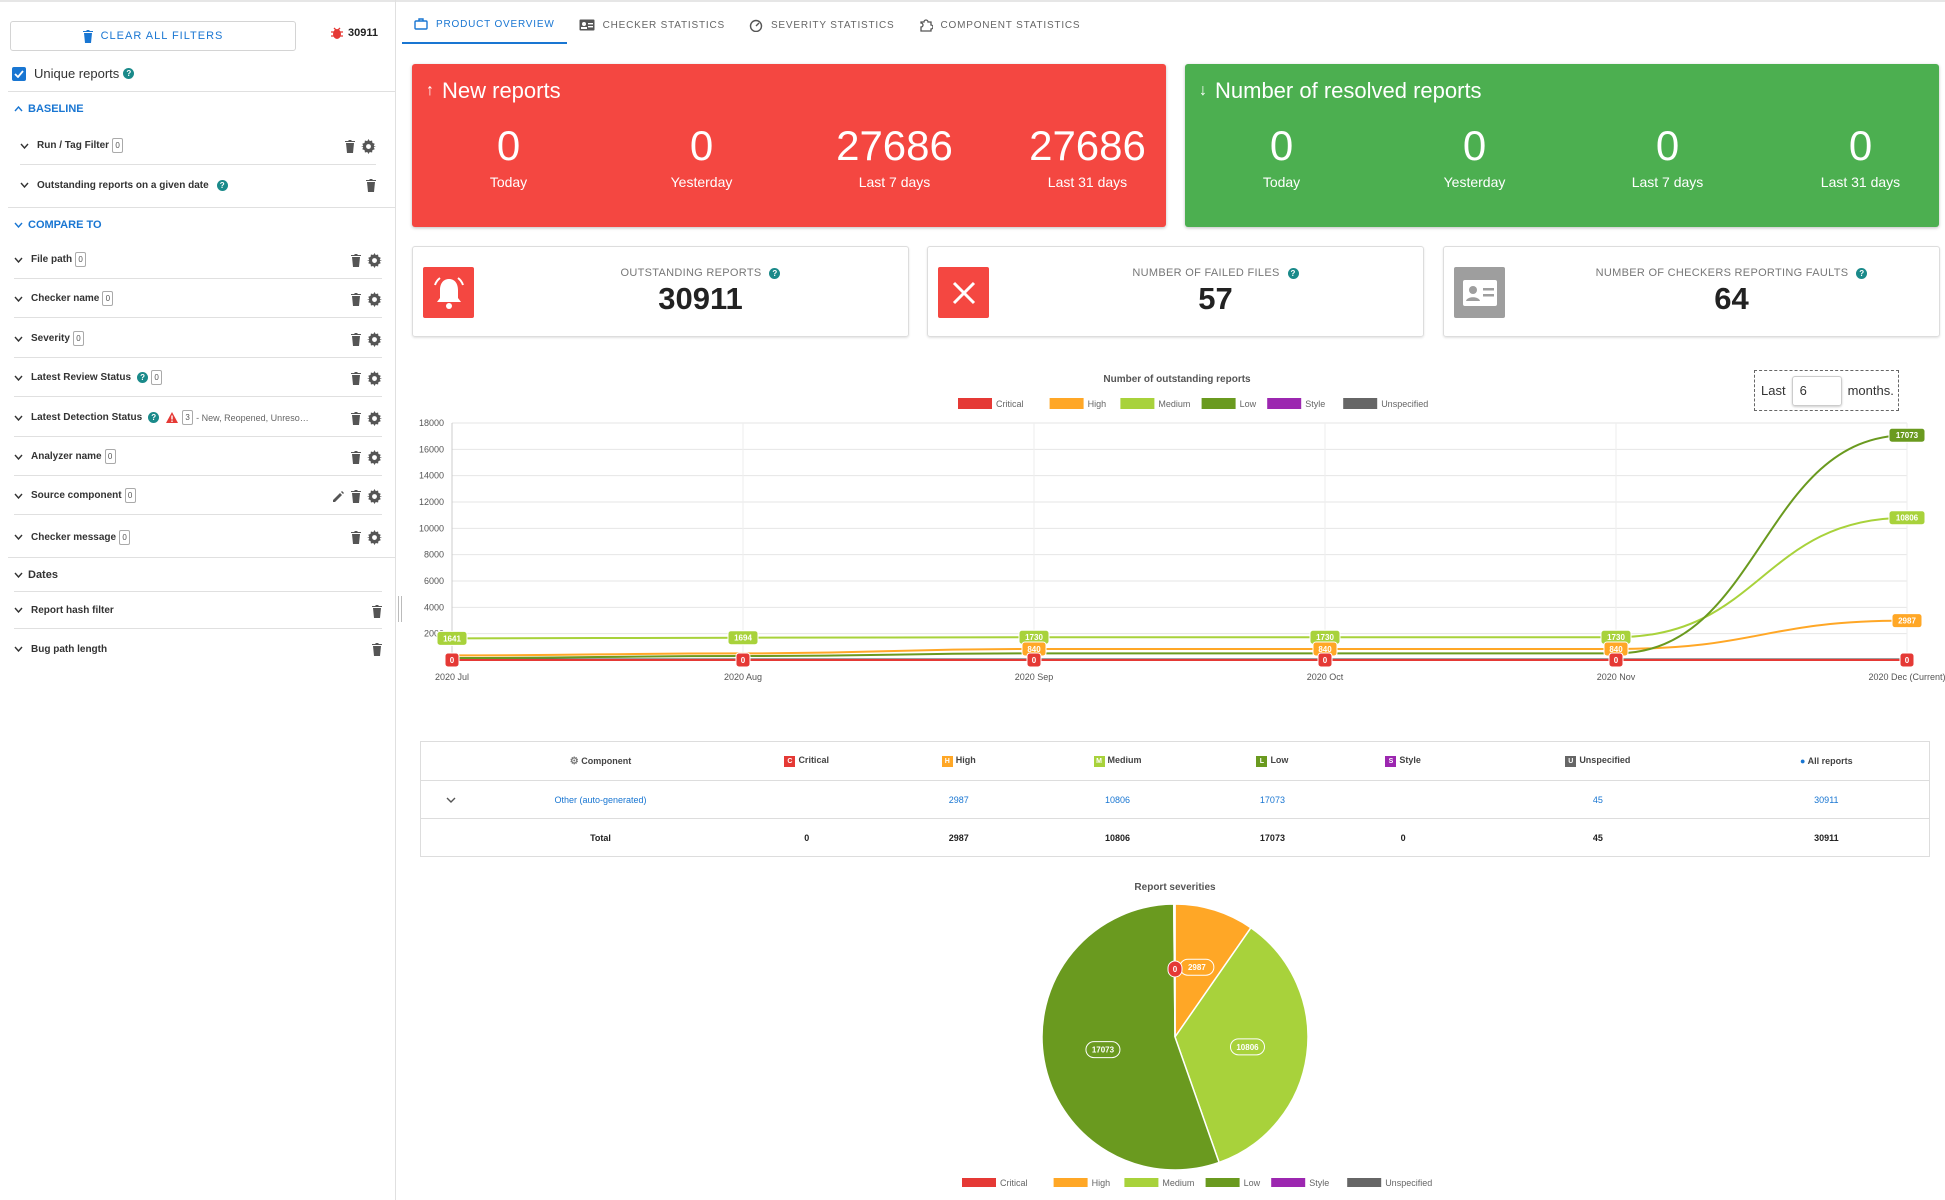  I want to click on column-header-low: L Low, so click(1272, 761).